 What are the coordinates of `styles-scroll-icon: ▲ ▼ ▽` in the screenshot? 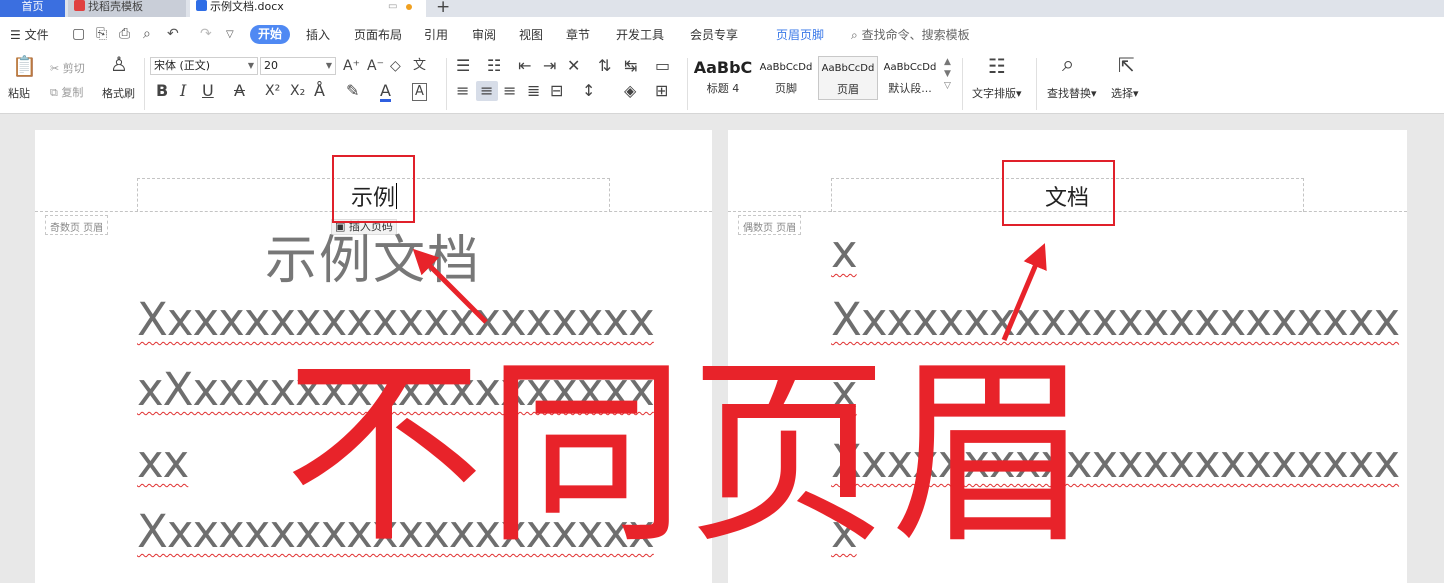 It's located at (947, 74).